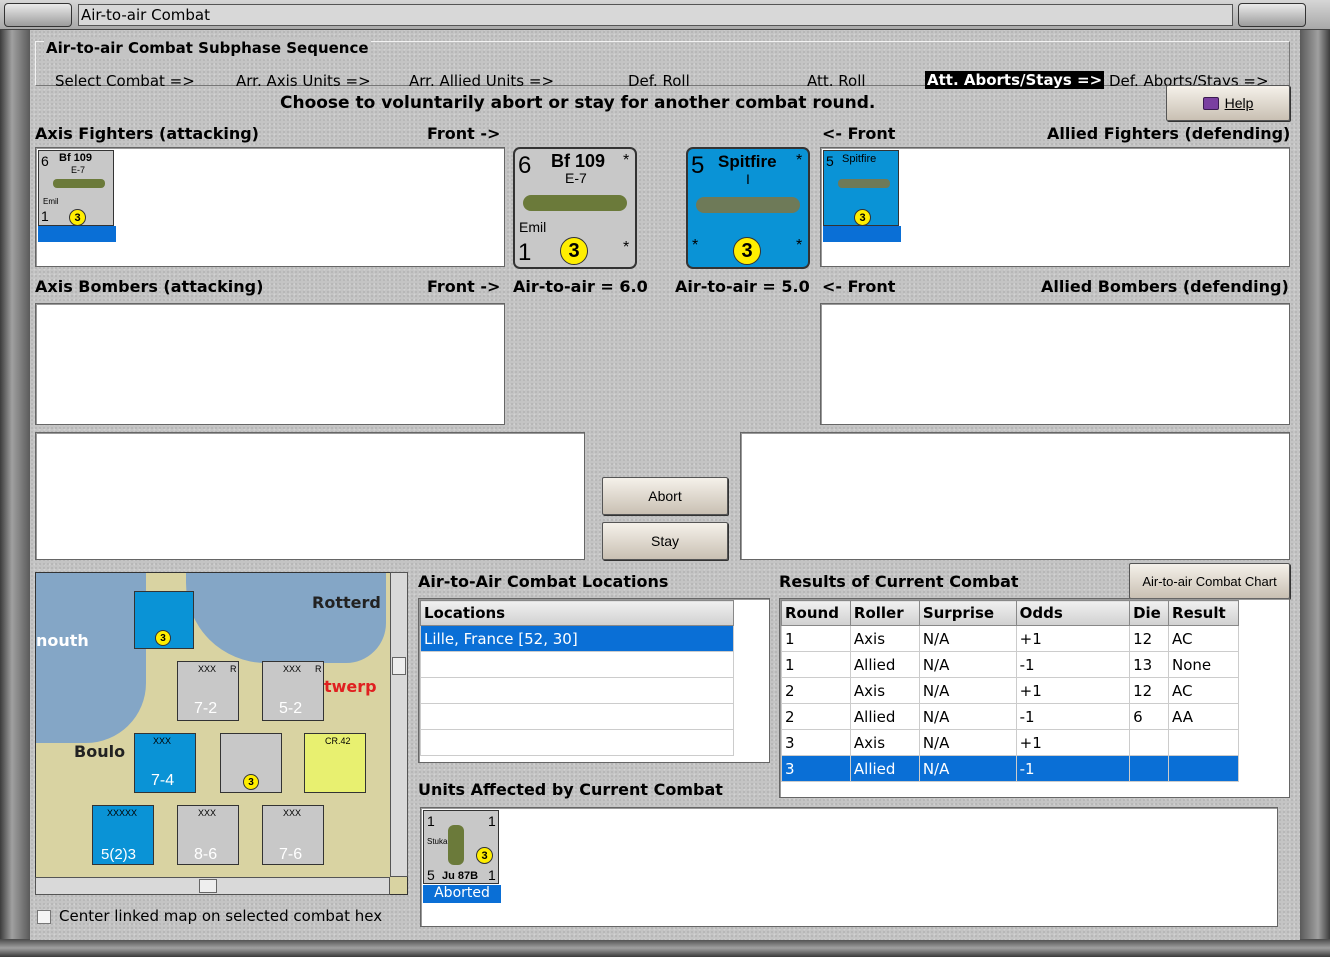 The width and height of the screenshot is (1330, 957). I want to click on results-row-selected: 3 Allied N/A -1, so click(1010, 768).